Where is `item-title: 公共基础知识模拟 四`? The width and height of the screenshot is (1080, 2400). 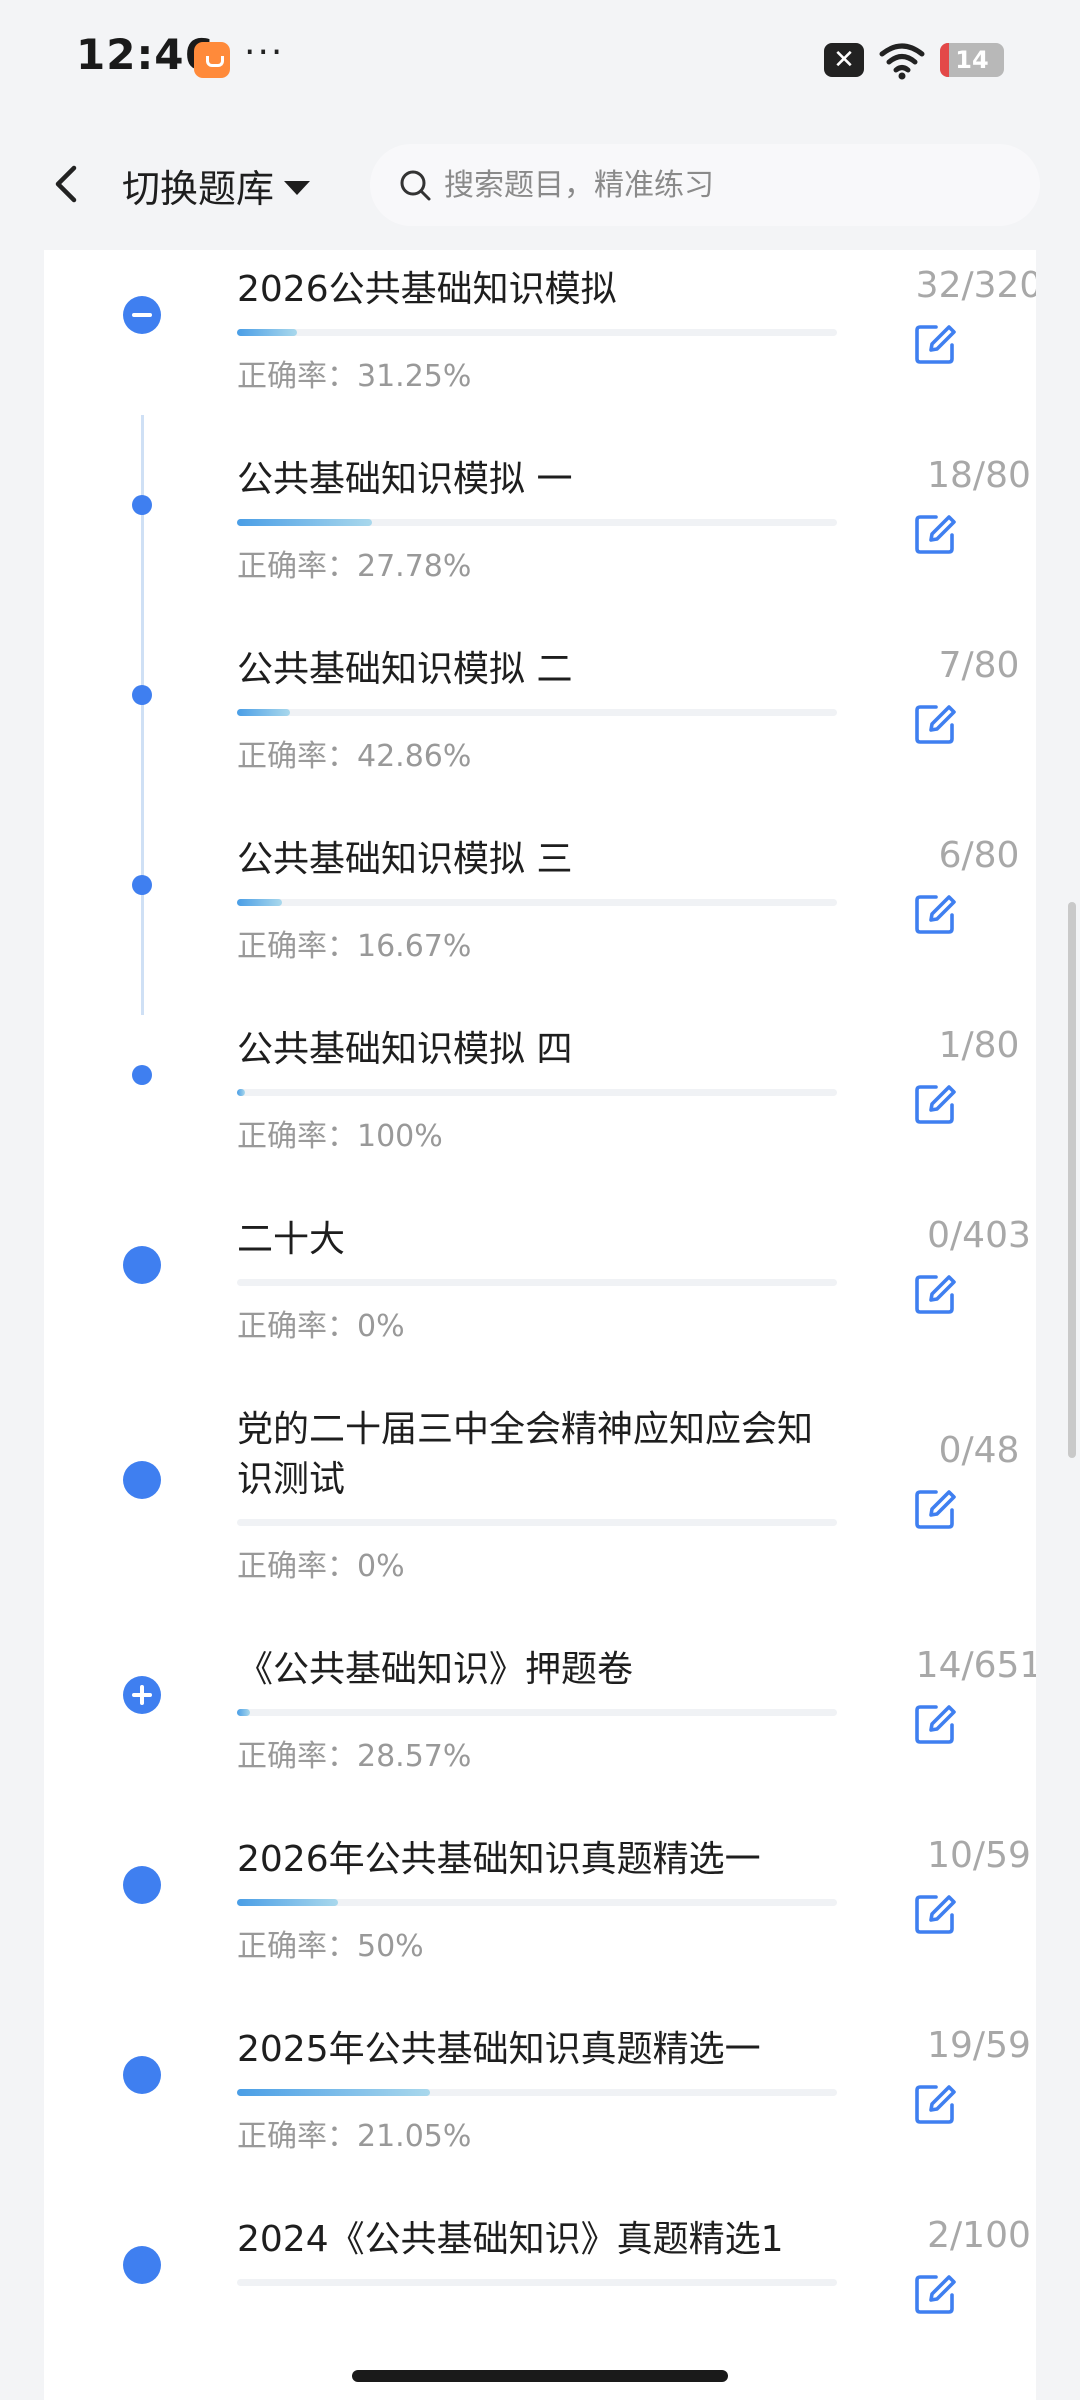 item-title: 公共基础知识模拟 四 is located at coordinates (405, 1049).